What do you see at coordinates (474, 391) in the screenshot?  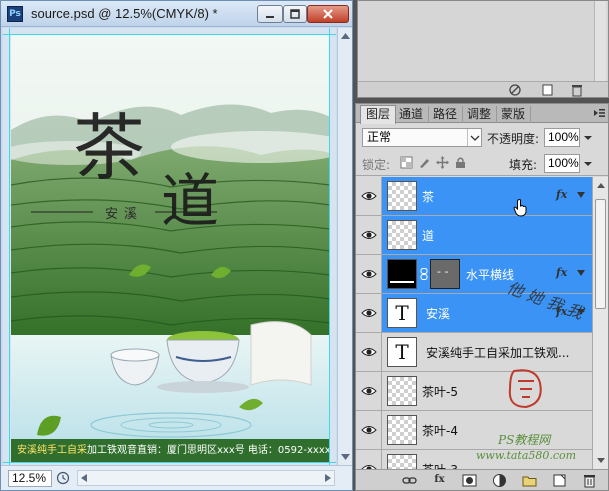 I see `layer-row: 茶叶-5` at bounding box center [474, 391].